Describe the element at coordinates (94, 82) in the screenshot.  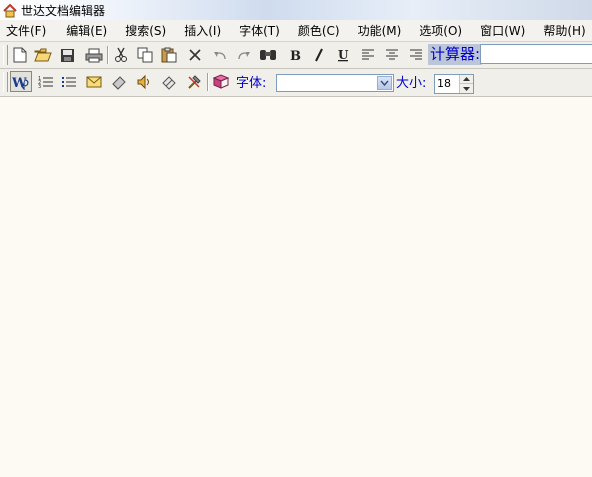
I see `mail-icon` at that location.